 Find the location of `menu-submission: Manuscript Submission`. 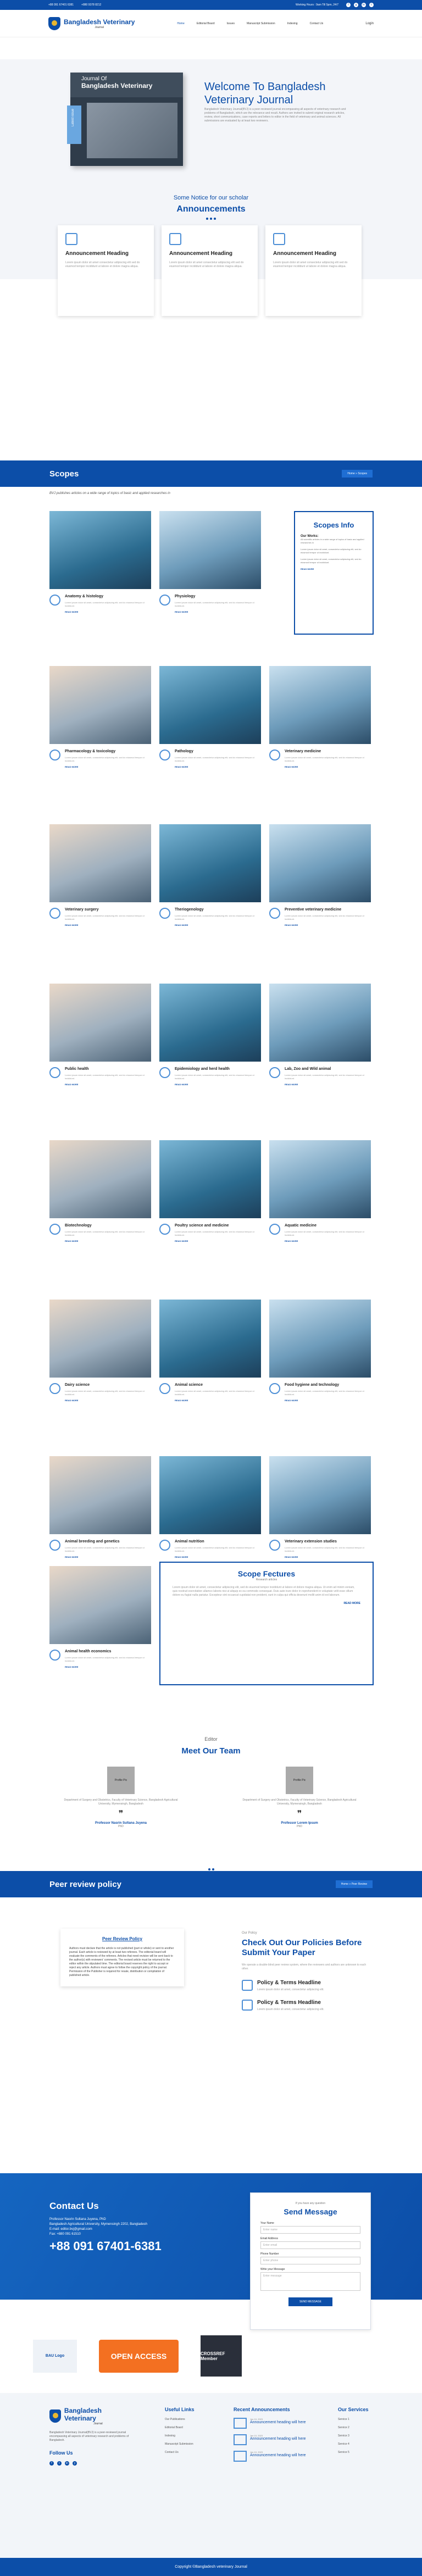

menu-submission: Manuscript Submission is located at coordinates (261, 23).